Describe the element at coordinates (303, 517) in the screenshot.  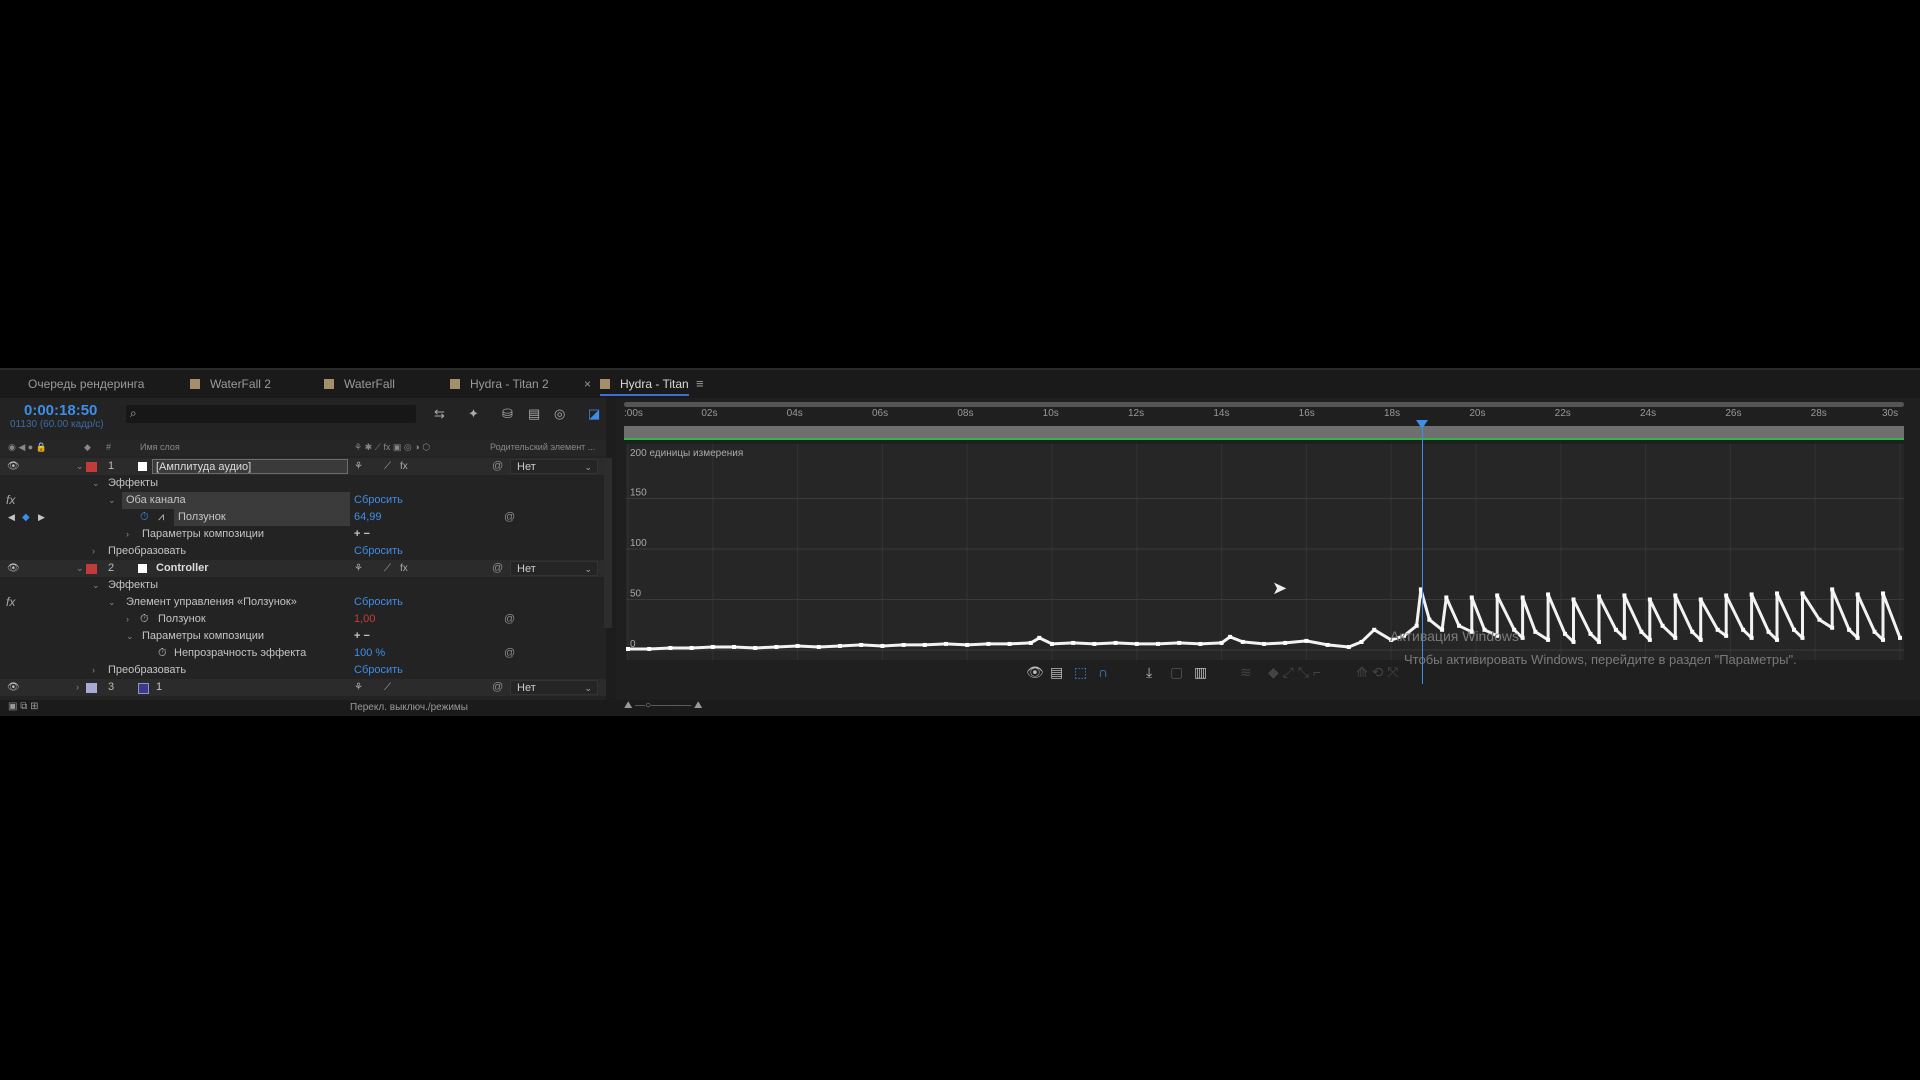
I see `slider-property-row: ◀ ◆ ▶ ⏱ ⩘ Ползунок 64,99 @` at that location.